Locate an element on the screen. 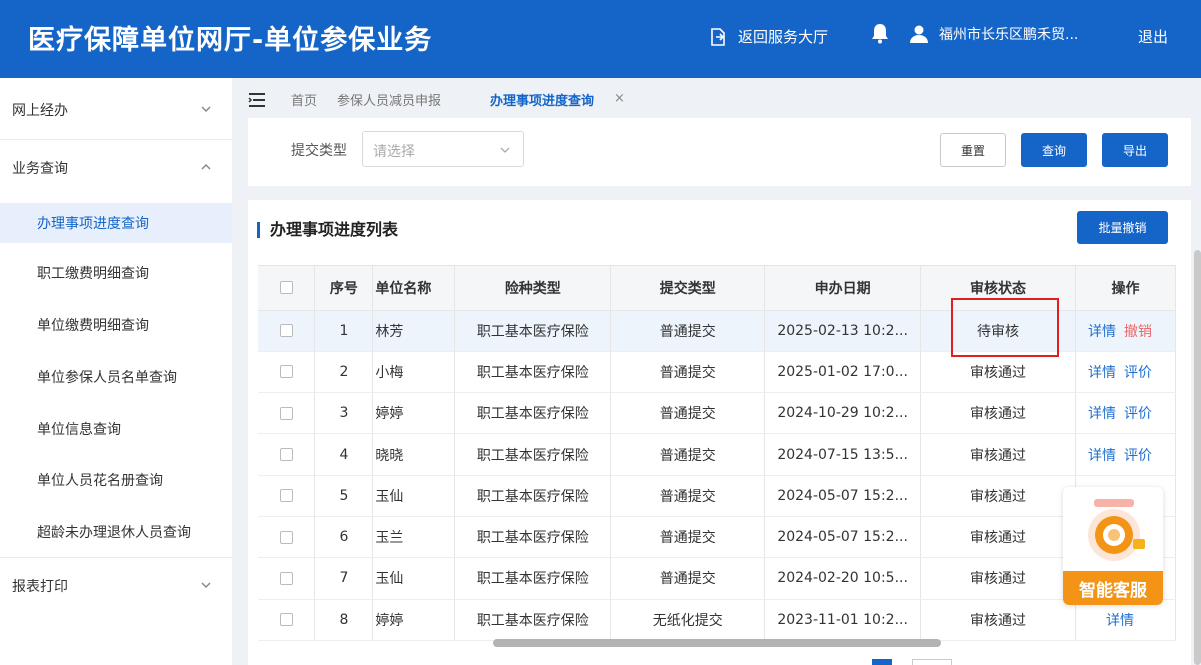  cell-seq: 2 is located at coordinates (344, 372).